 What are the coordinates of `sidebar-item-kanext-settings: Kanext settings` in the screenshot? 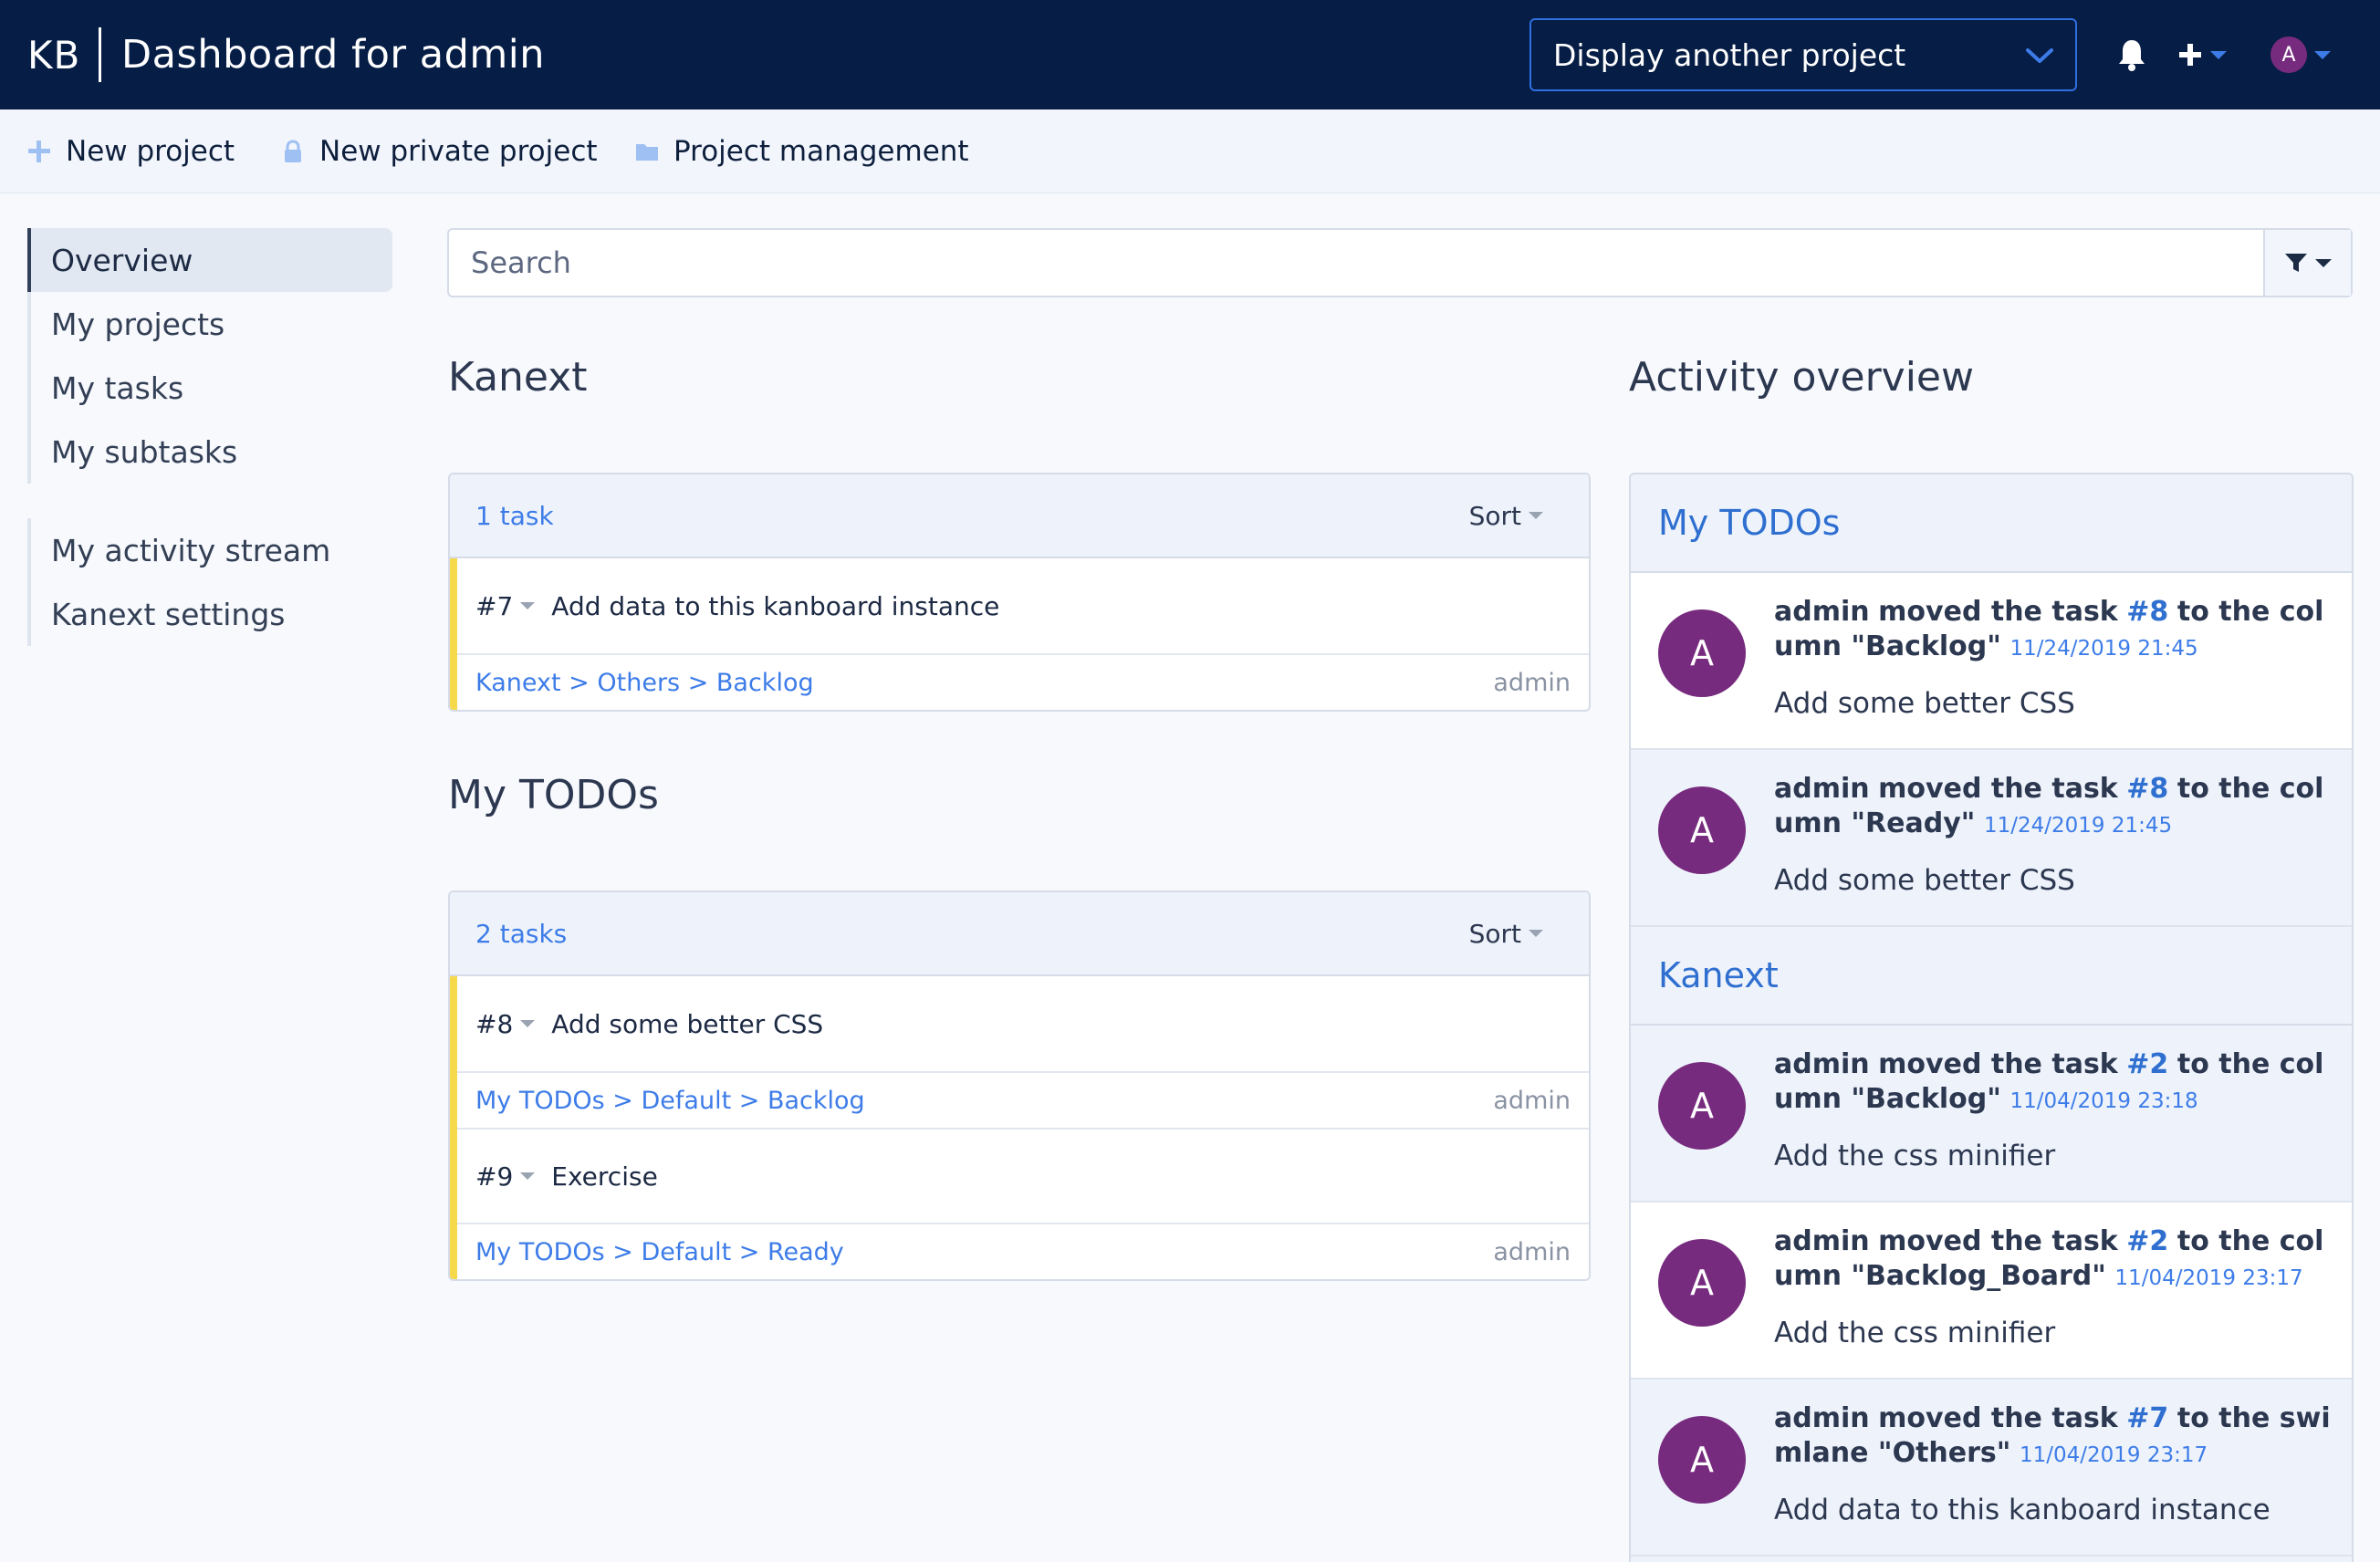 It's located at (211, 614).